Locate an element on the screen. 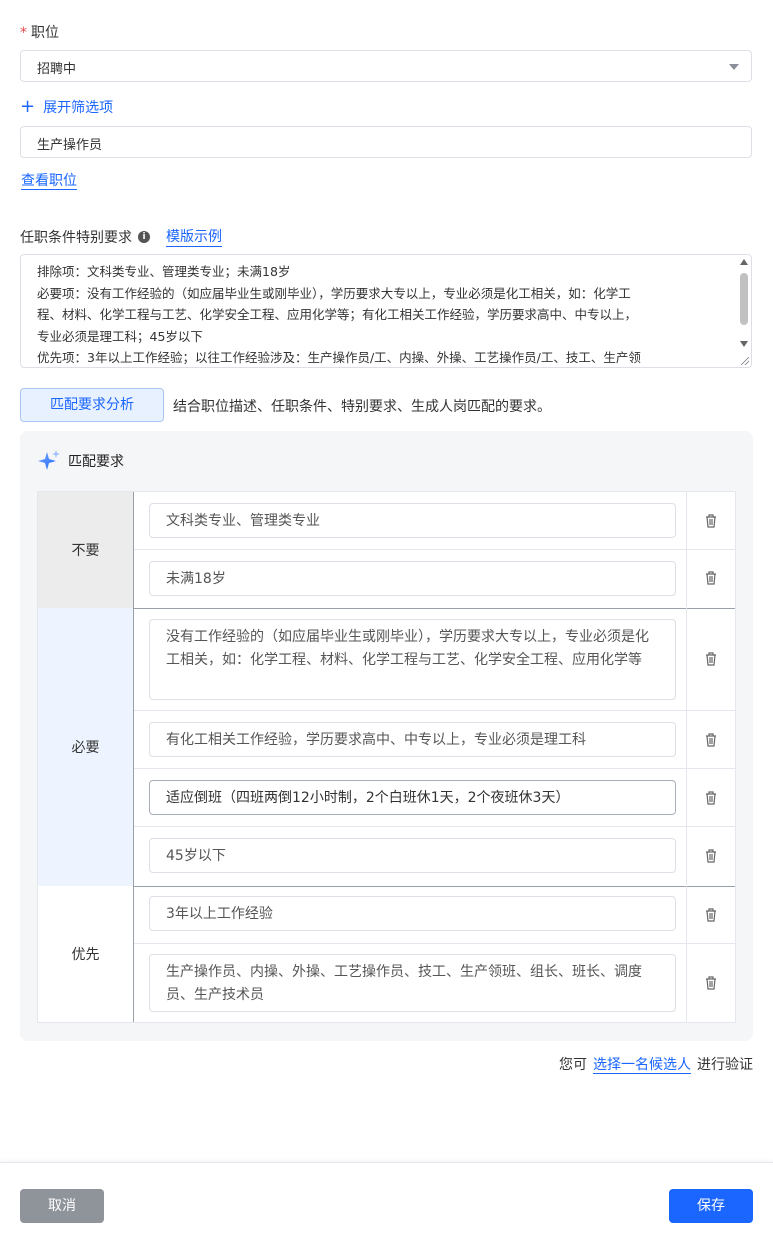  position-label: * 职位 is located at coordinates (39, 32).